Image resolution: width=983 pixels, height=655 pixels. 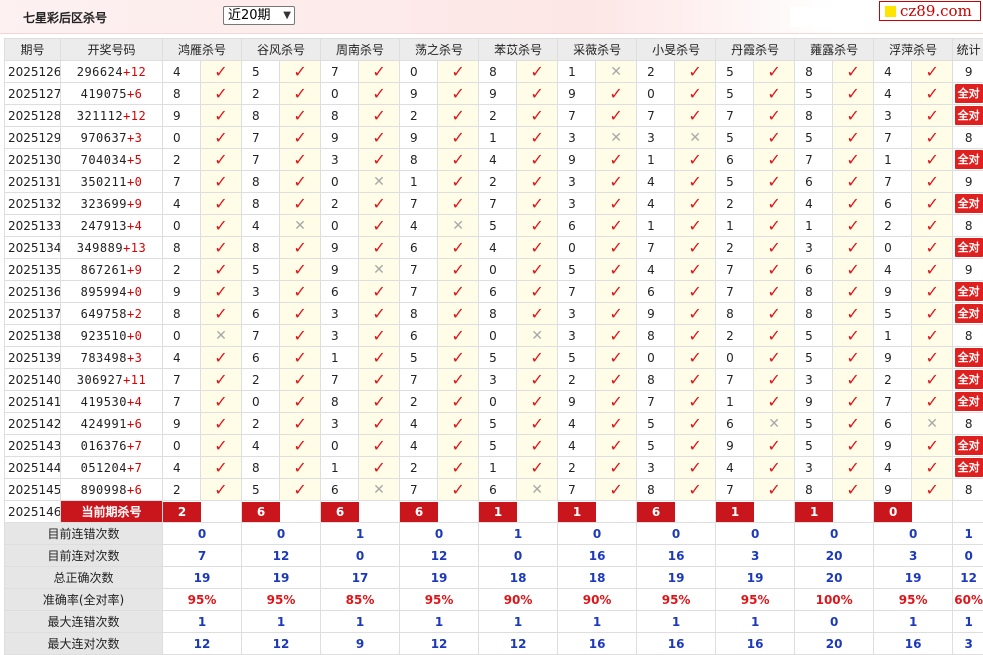 What do you see at coordinates (33, 468) in the screenshot?
I see `period-cell: 2025144` at bounding box center [33, 468].